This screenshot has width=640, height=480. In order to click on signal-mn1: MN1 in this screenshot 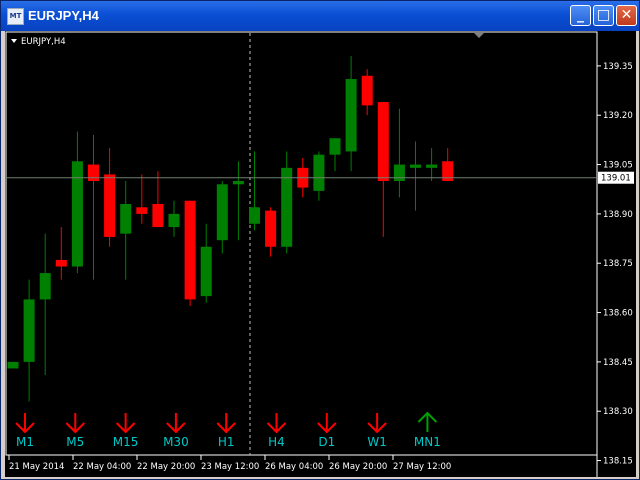, I will do `click(427, 430)`.